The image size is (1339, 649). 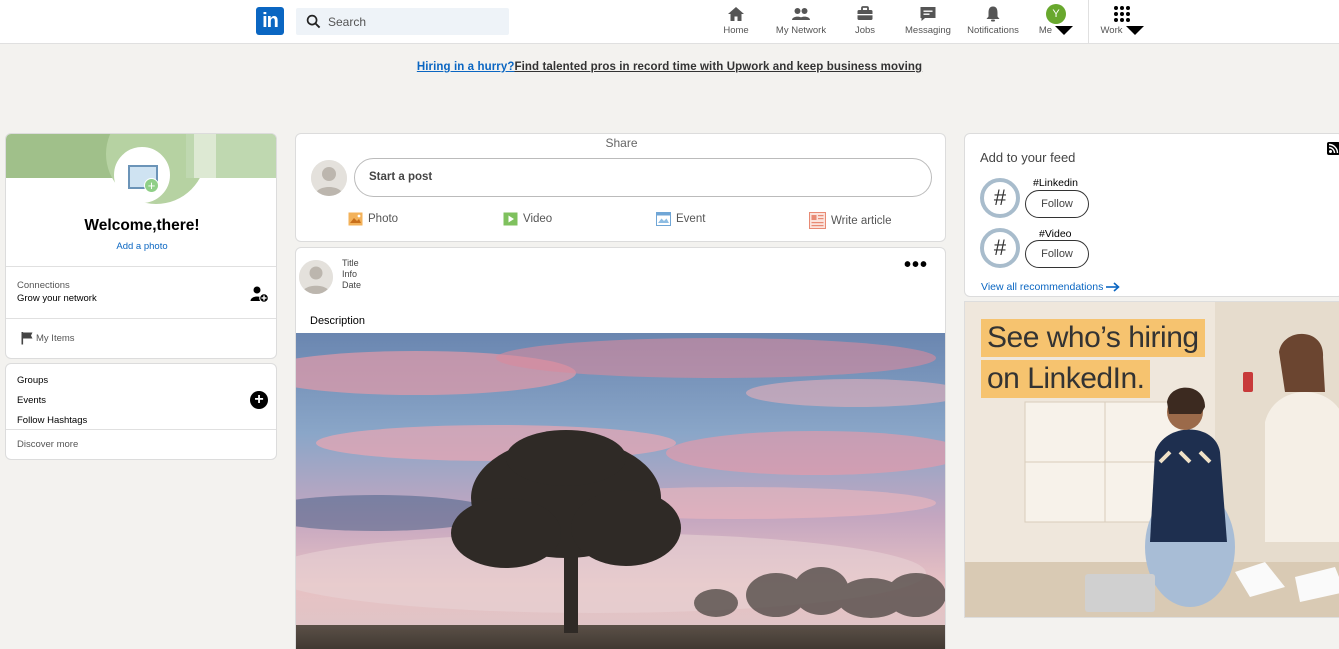 What do you see at coordinates (1045, 30) in the screenshot?
I see `nav-me-label: Me` at bounding box center [1045, 30].